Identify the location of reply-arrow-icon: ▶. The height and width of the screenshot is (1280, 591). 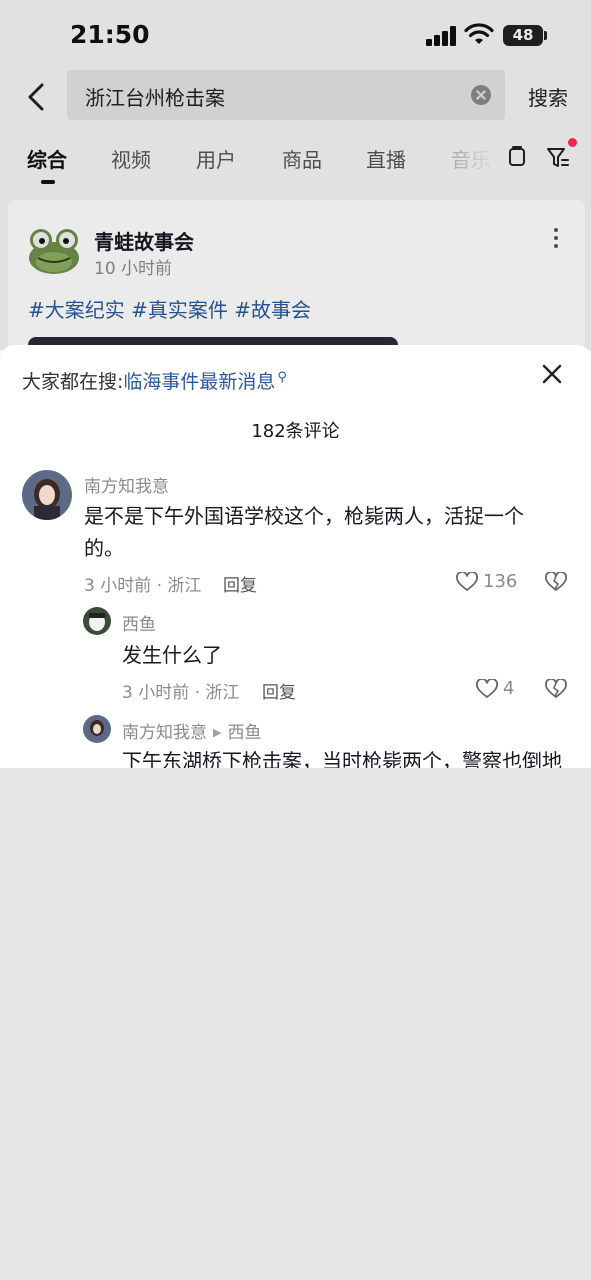
(217, 732).